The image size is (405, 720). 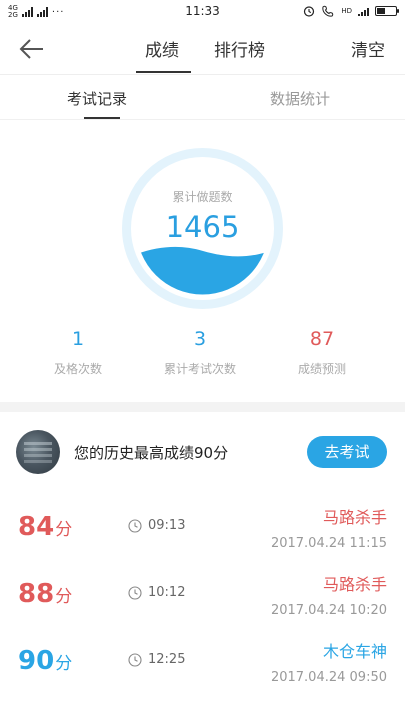 What do you see at coordinates (36, 527) in the screenshot?
I see `score-number: 84` at bounding box center [36, 527].